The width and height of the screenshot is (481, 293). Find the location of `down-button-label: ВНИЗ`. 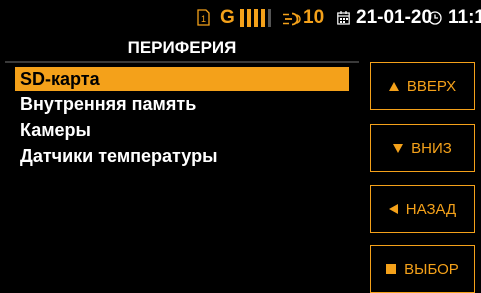

down-button-label: ВНИЗ is located at coordinates (431, 148).